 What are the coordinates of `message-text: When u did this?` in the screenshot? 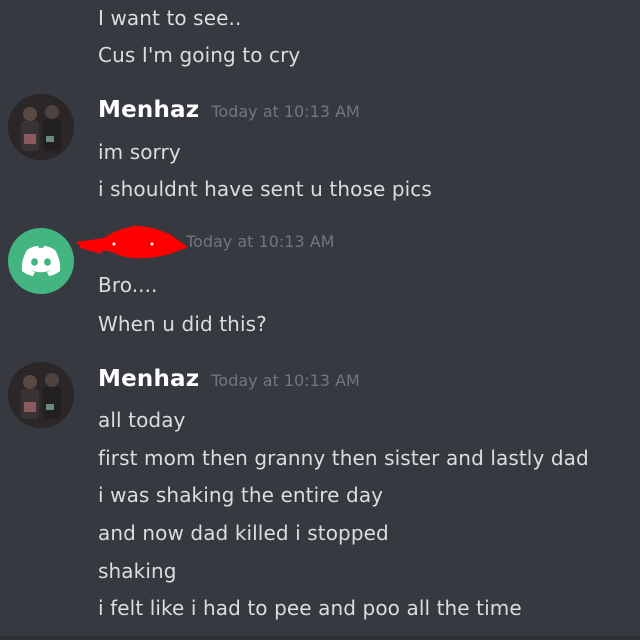 It's located at (182, 324).